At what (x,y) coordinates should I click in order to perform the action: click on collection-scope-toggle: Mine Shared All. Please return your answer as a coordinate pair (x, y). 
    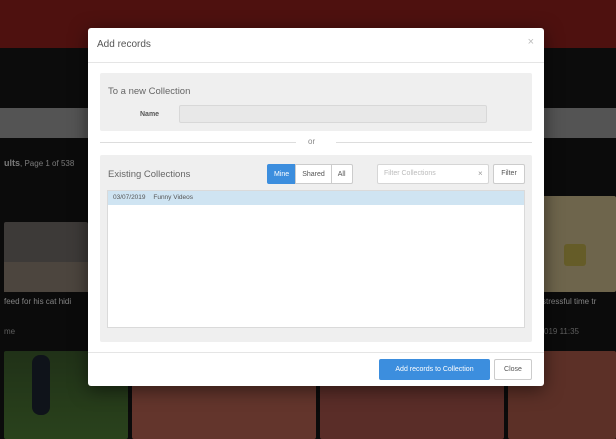
    Looking at the image, I should click on (310, 174).